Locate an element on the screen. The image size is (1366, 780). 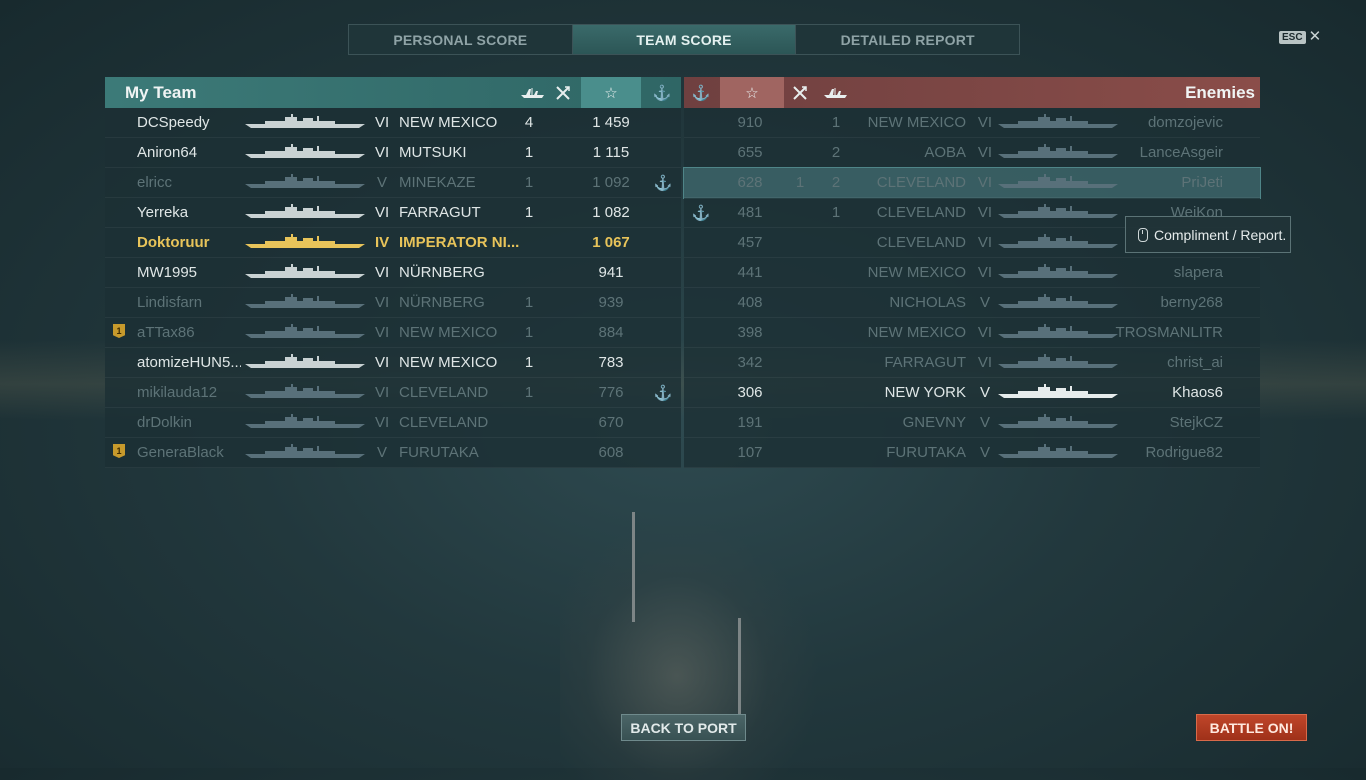
score-value: 306 is located at coordinates (750, 392).